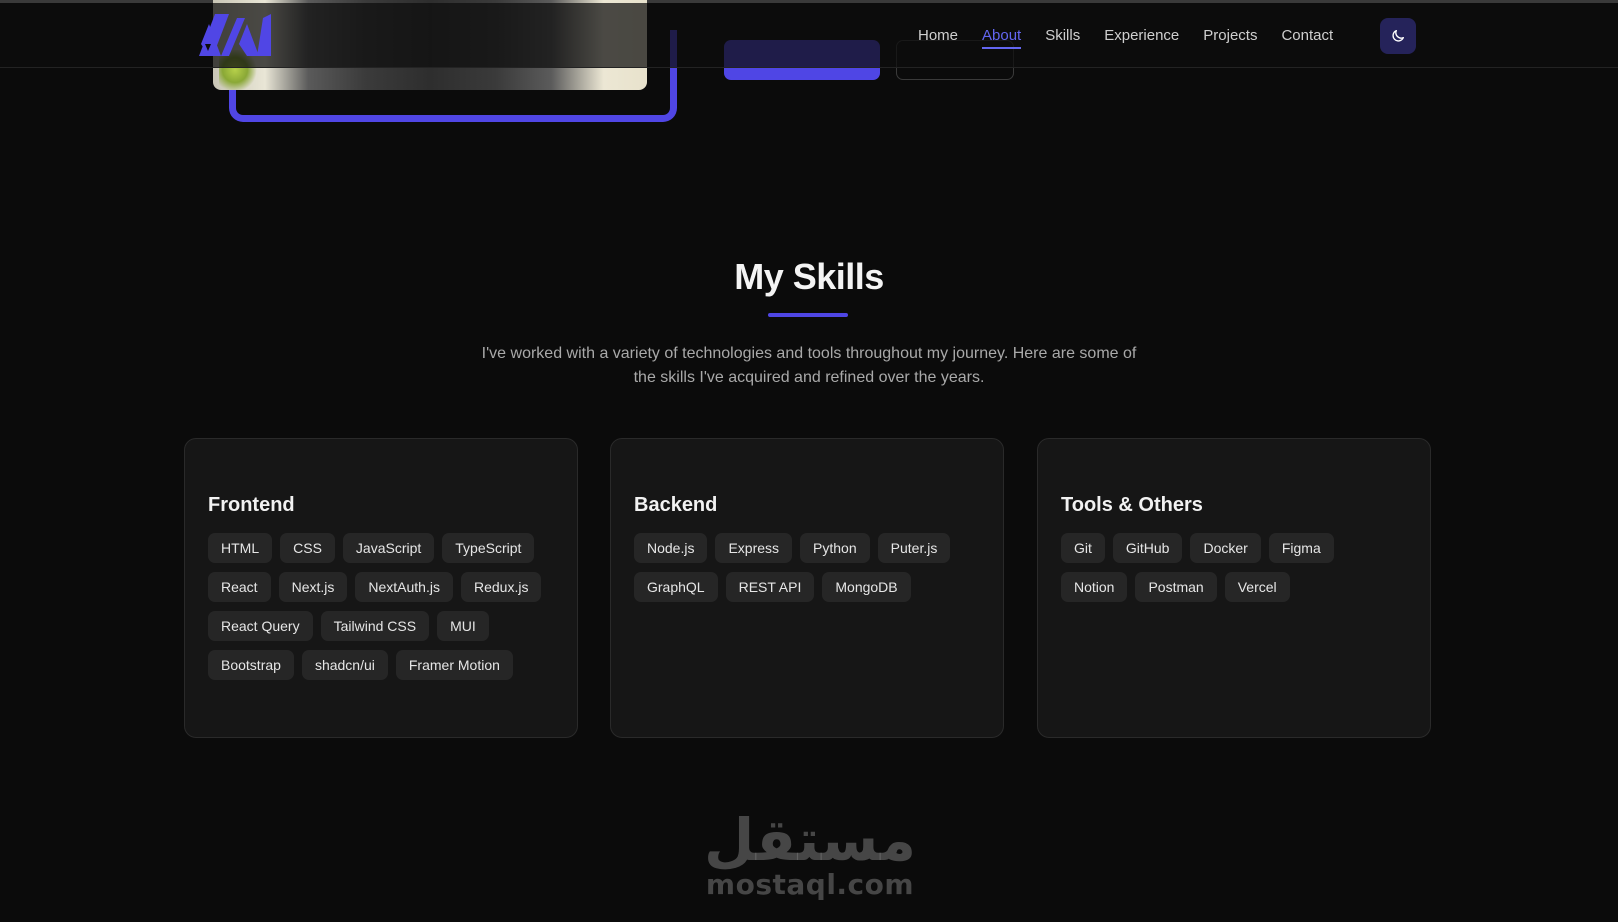 The width and height of the screenshot is (1618, 922). Describe the element at coordinates (307, 548) in the screenshot. I see `skill-tag: CSS` at that location.